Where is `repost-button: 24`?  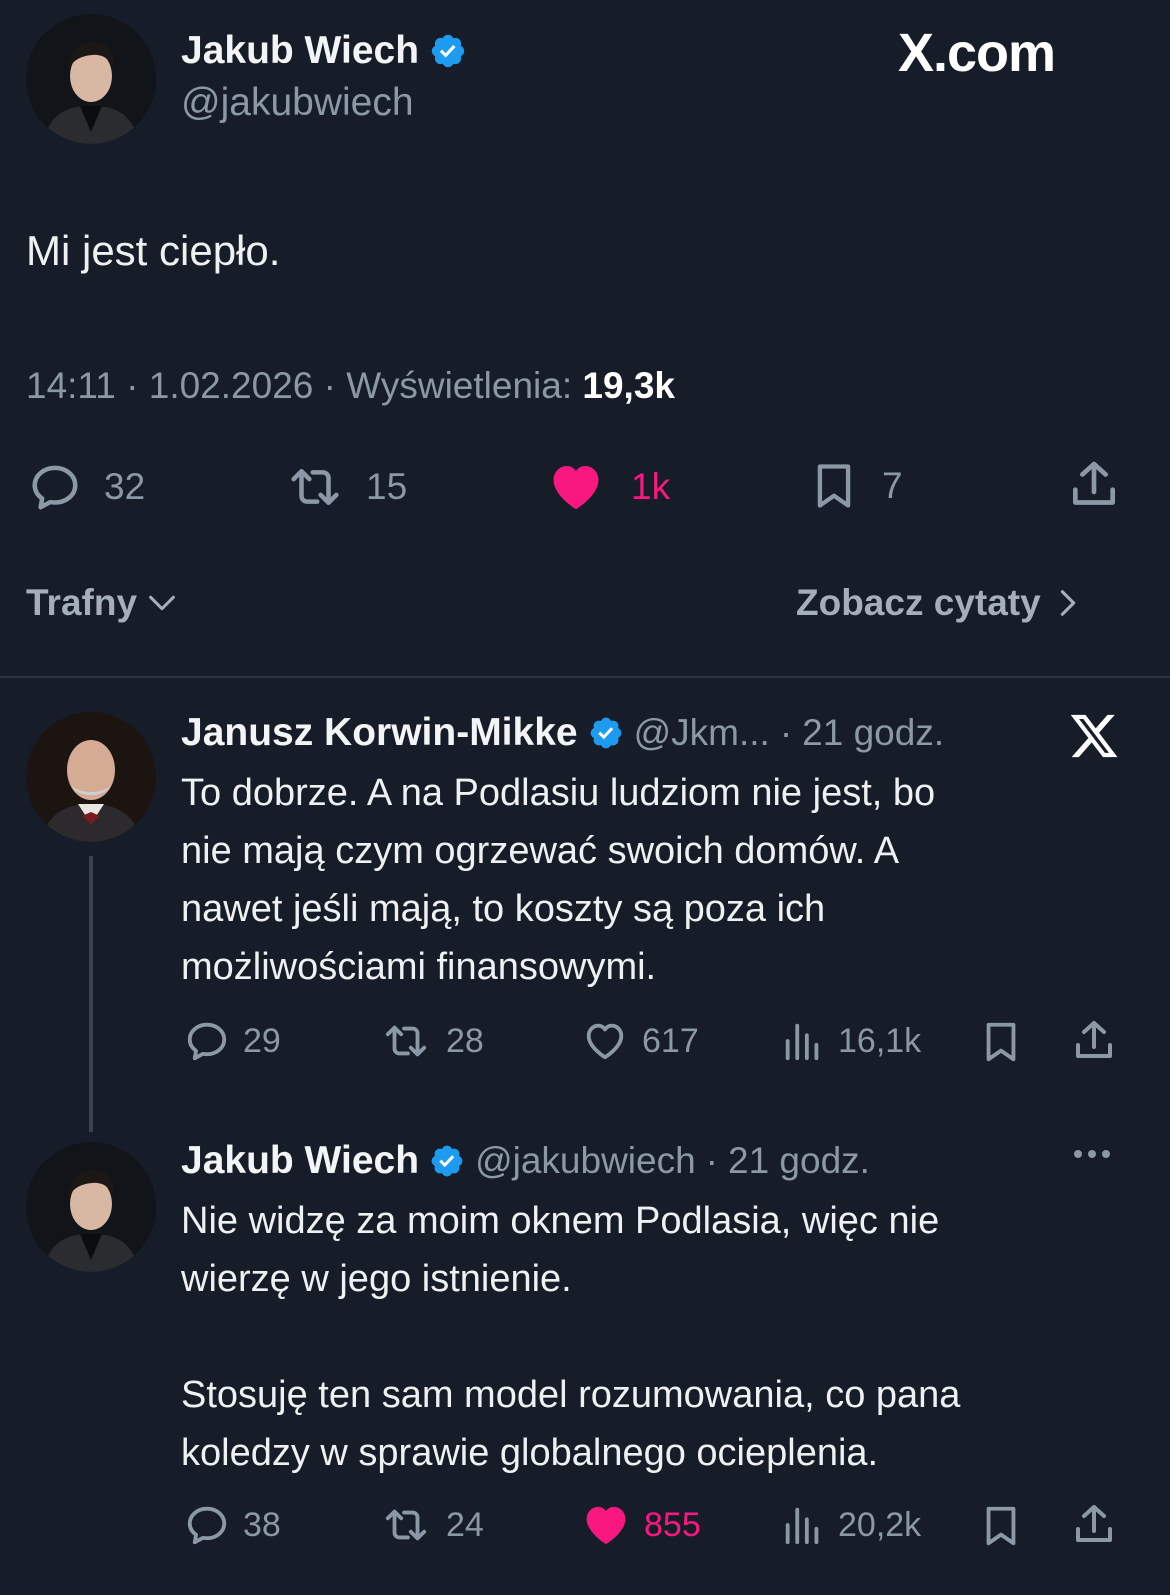 repost-button: 24 is located at coordinates (431, 1525).